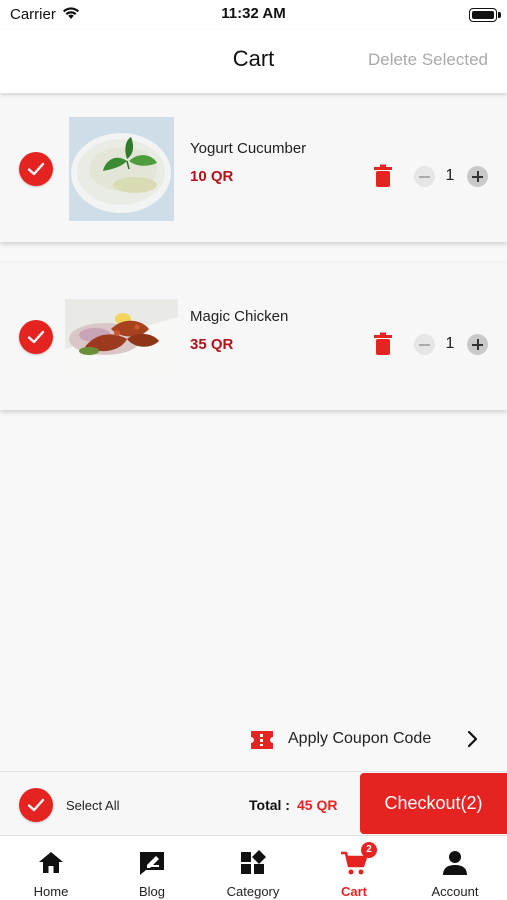  What do you see at coordinates (428, 60) in the screenshot?
I see `delete-selected-button: Delete Selected` at bounding box center [428, 60].